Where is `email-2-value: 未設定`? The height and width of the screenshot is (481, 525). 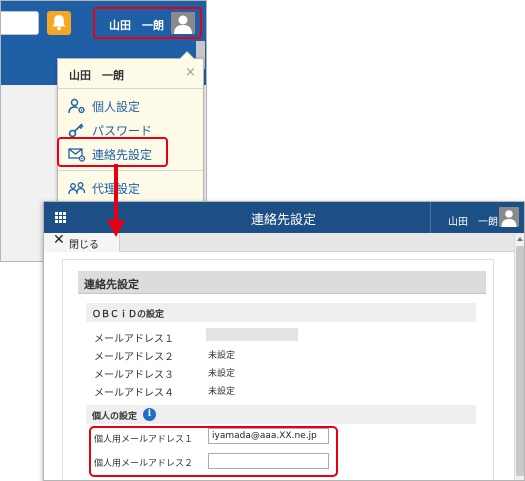
email-2-value: 未設定 is located at coordinates (222, 356).